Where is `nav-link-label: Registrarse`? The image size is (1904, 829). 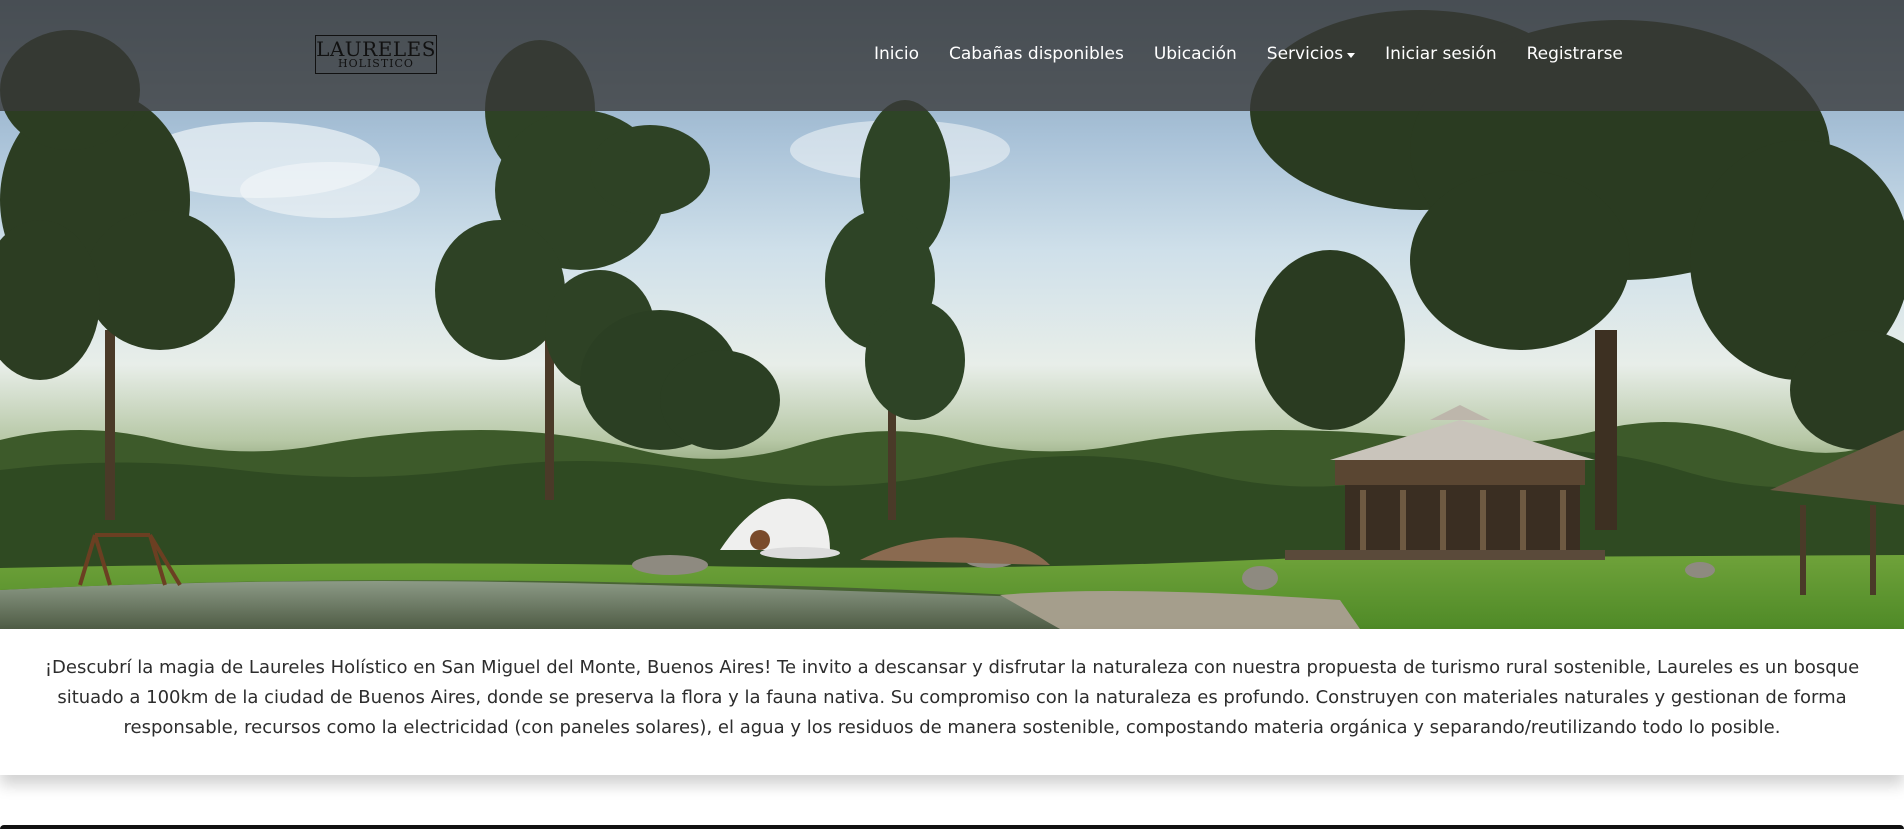
nav-link-label: Registrarse is located at coordinates (1574, 54).